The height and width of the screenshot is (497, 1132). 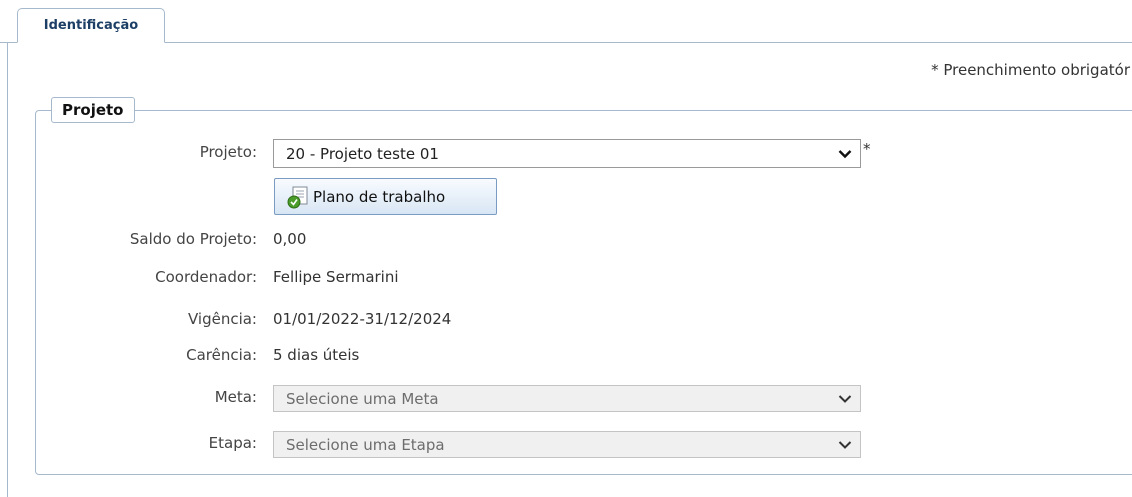 I want to click on plano-de-trabalho-button: Plano de trabalho, so click(x=385, y=196).